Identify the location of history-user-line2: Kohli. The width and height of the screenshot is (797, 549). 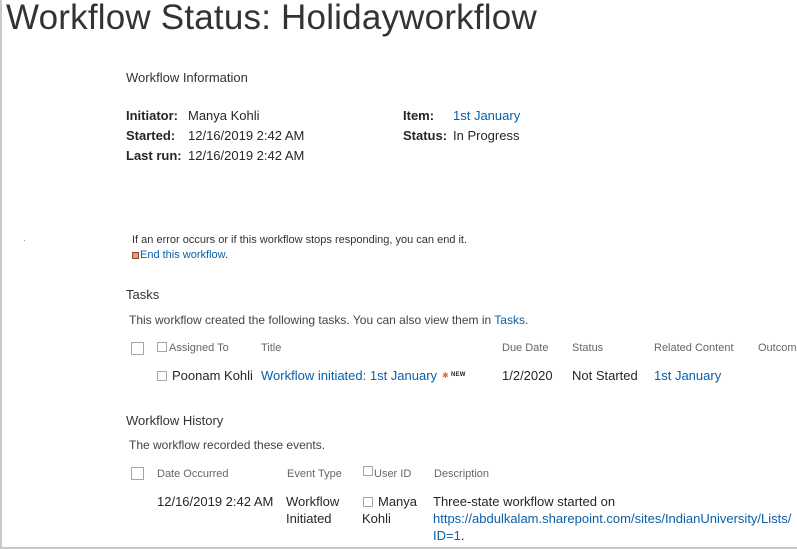
(376, 518).